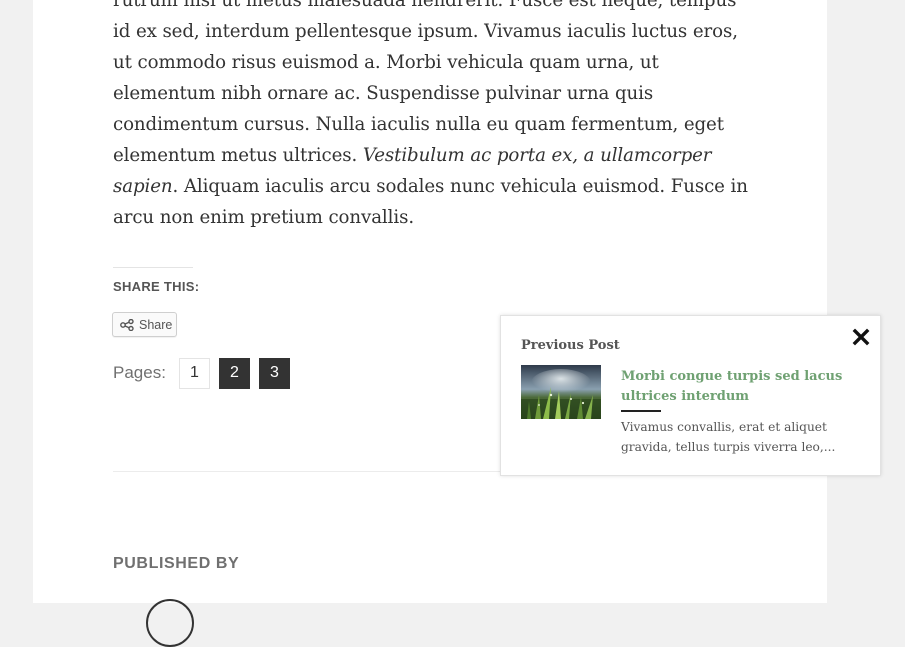 This screenshot has height=647, width=905. Describe the element at coordinates (156, 280) in the screenshot. I see `share-heading: SHARE THIS:` at that location.